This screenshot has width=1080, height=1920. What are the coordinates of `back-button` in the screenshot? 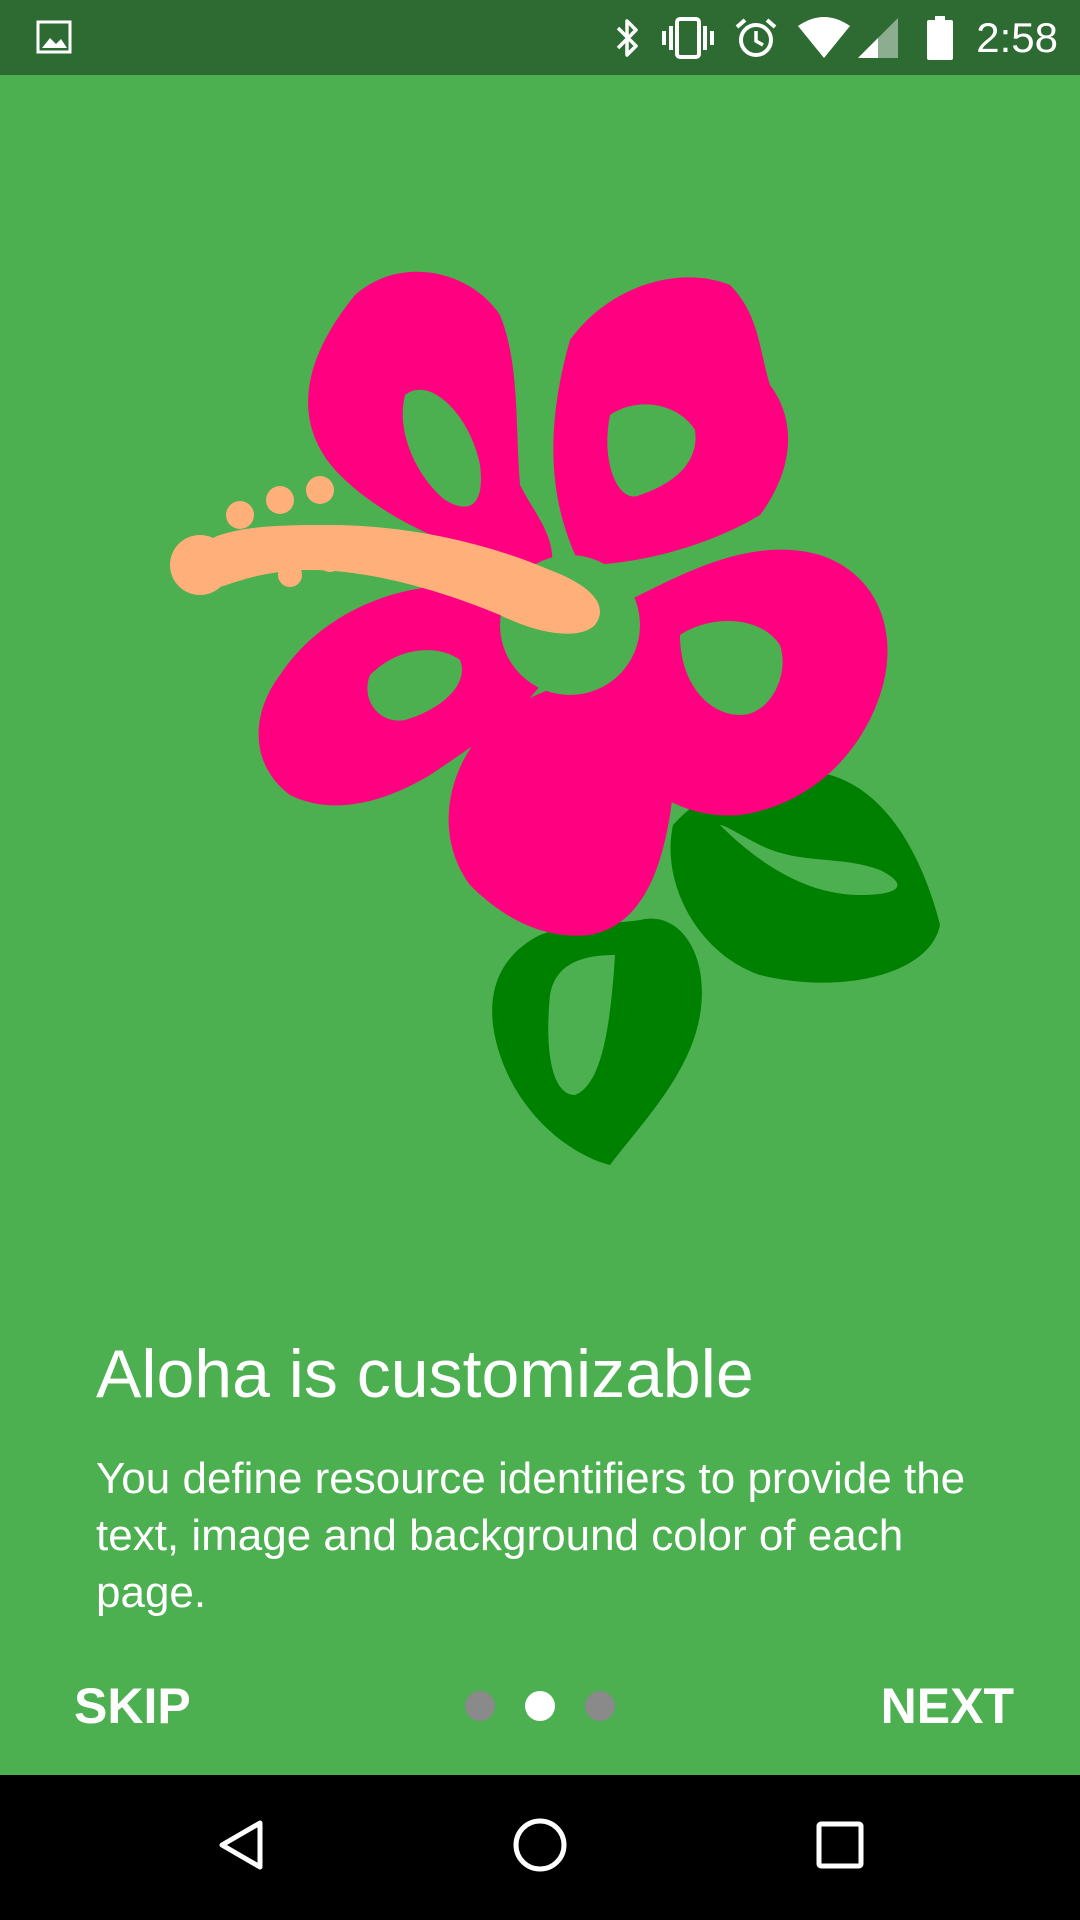 It's located at (240, 1847).